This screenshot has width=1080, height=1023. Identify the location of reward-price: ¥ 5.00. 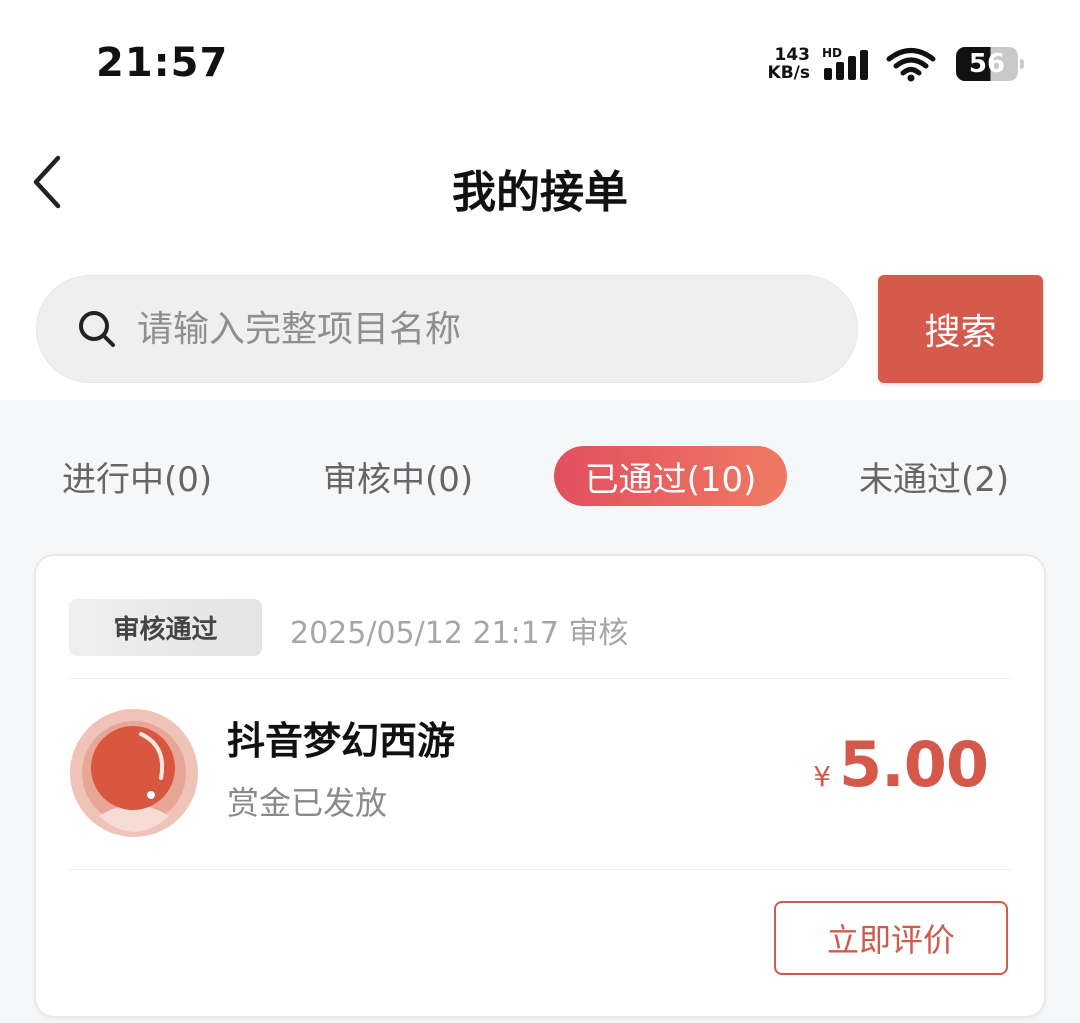
(901, 764).